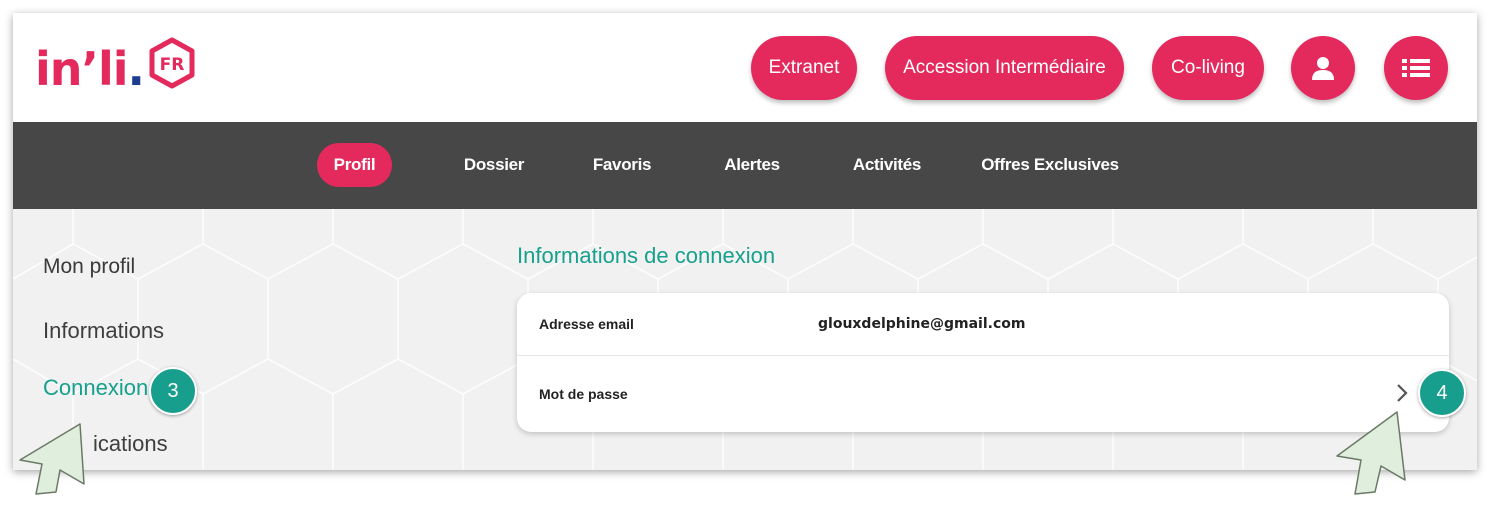  Describe the element at coordinates (622, 165) in the screenshot. I see `tab-favoris: Favoris` at that location.